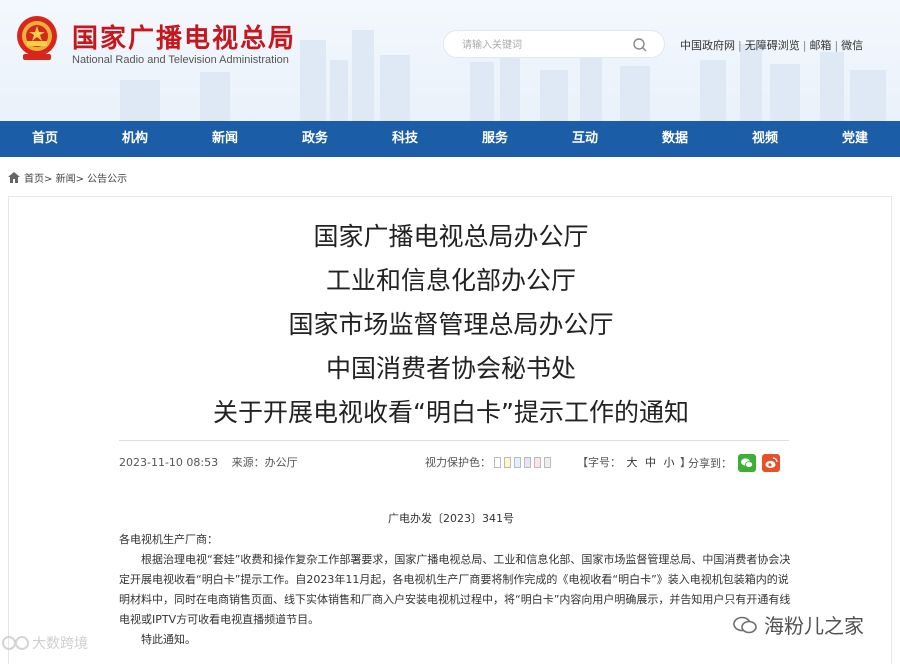  Describe the element at coordinates (60, 644) in the screenshot. I see `watermark-left-text: 大数跨境` at that location.